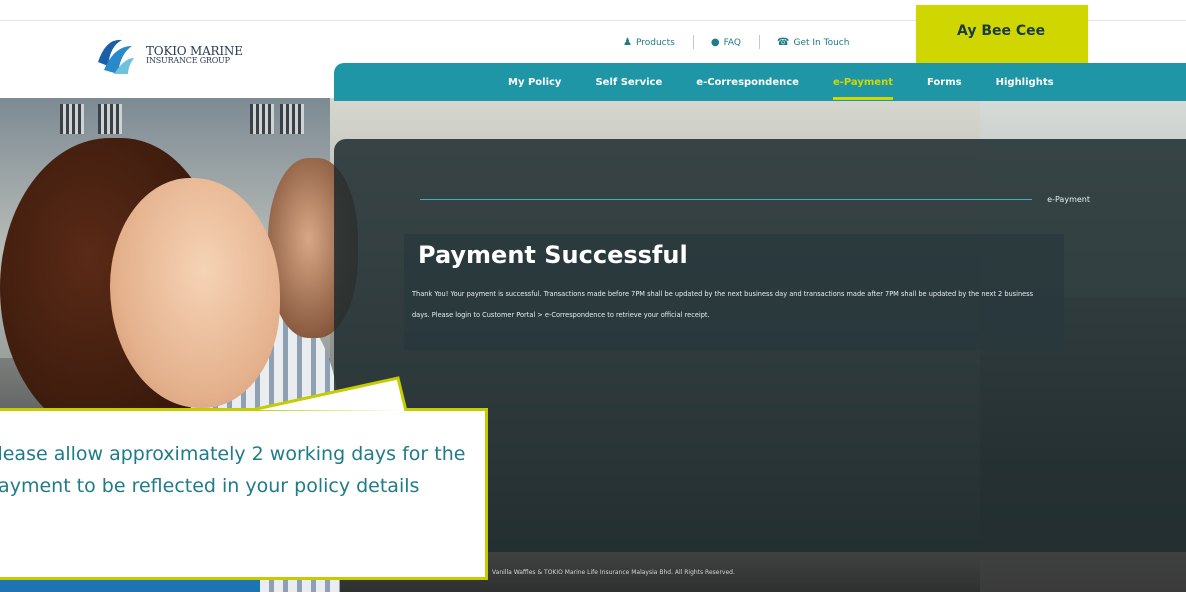  What do you see at coordinates (1068, 199) in the screenshot?
I see `breadcrumb: e-Payment` at bounding box center [1068, 199].